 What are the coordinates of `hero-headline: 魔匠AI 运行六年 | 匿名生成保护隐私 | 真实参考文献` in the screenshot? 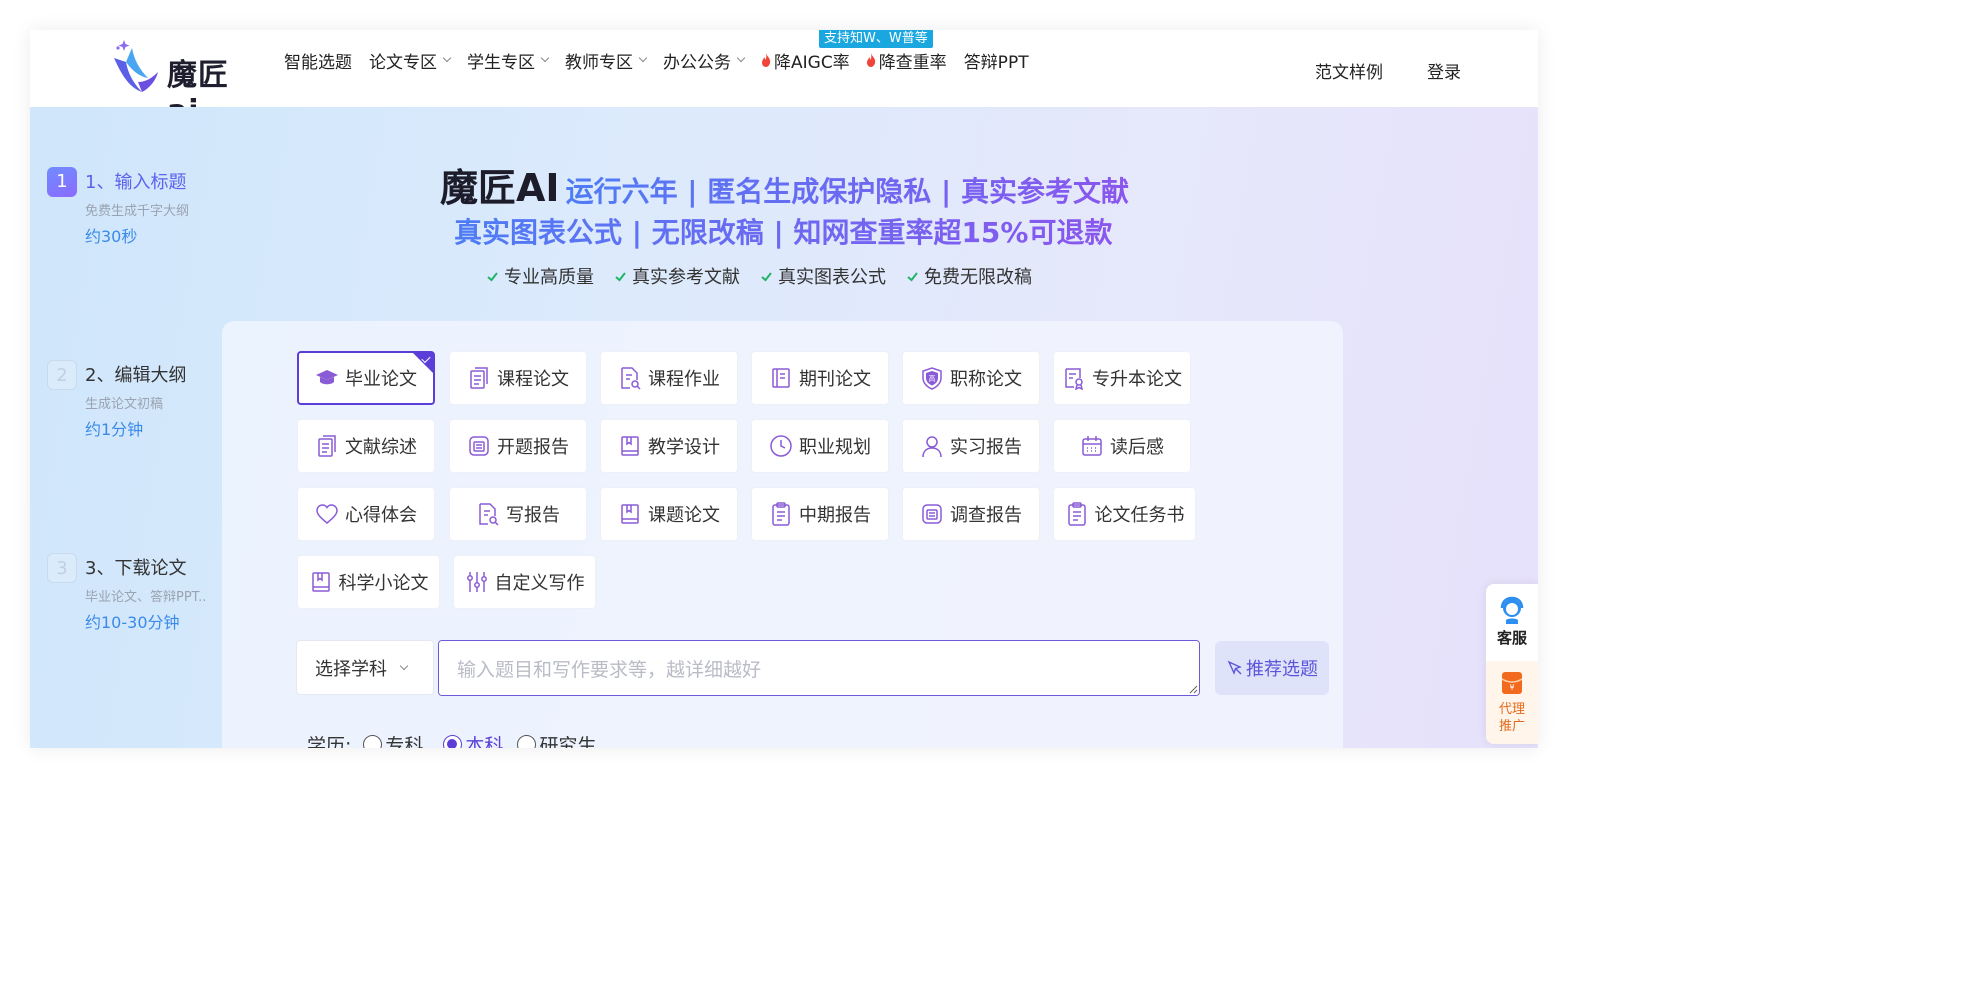 It's located at (784, 184).